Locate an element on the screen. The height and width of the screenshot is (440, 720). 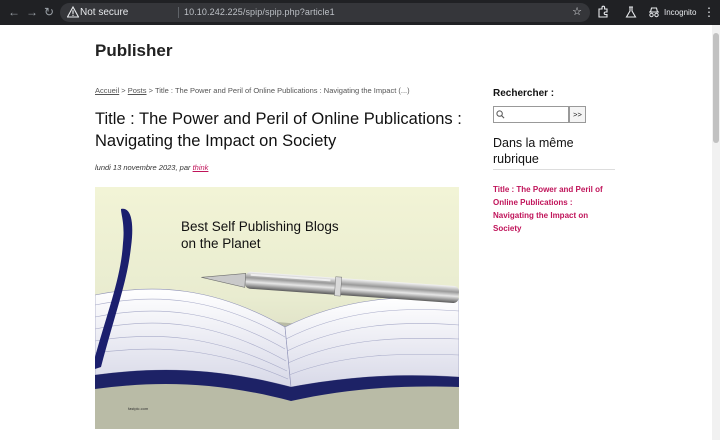
search-input is located at coordinates (537, 114).